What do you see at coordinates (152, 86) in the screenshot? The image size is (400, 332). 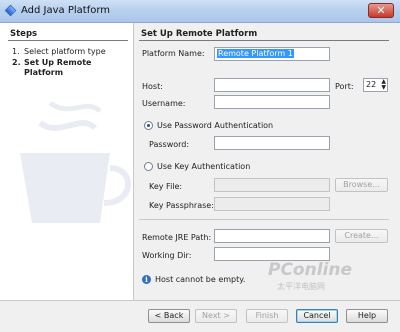 I see `host-label: Host:` at bounding box center [152, 86].